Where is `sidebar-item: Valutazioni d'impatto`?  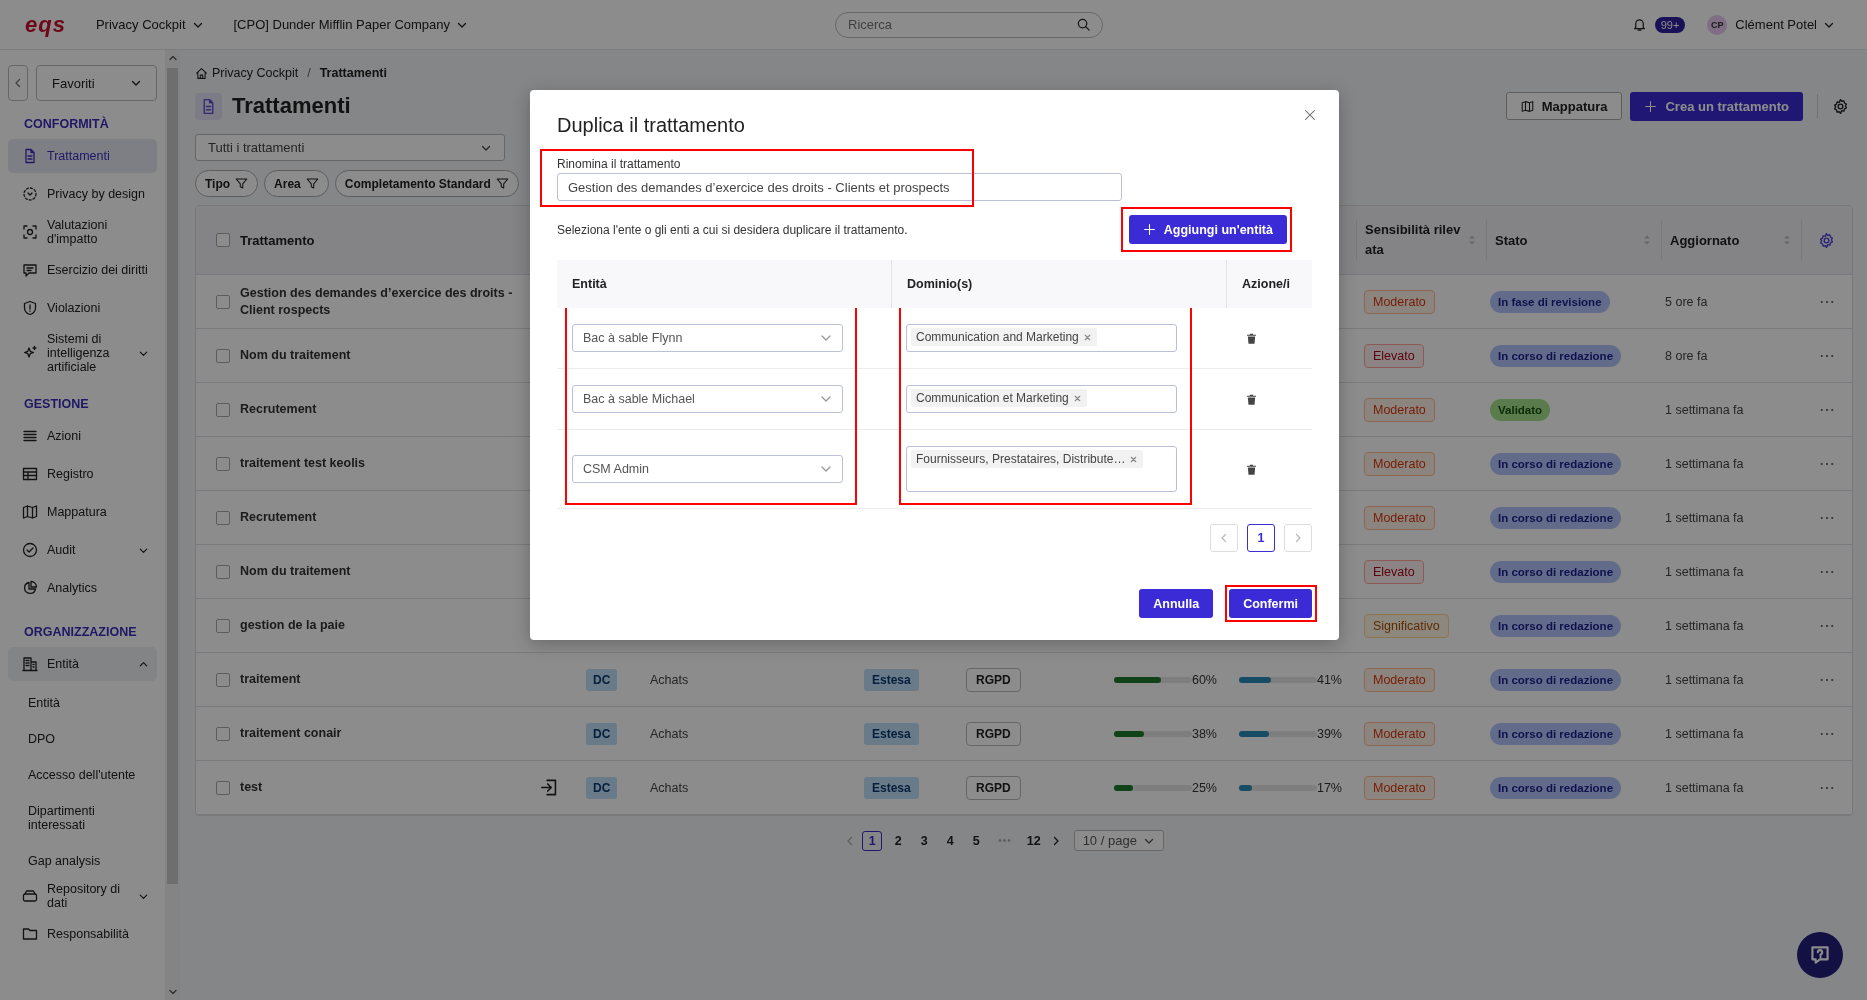 sidebar-item: Valutazioni d'impatto is located at coordinates (82, 232).